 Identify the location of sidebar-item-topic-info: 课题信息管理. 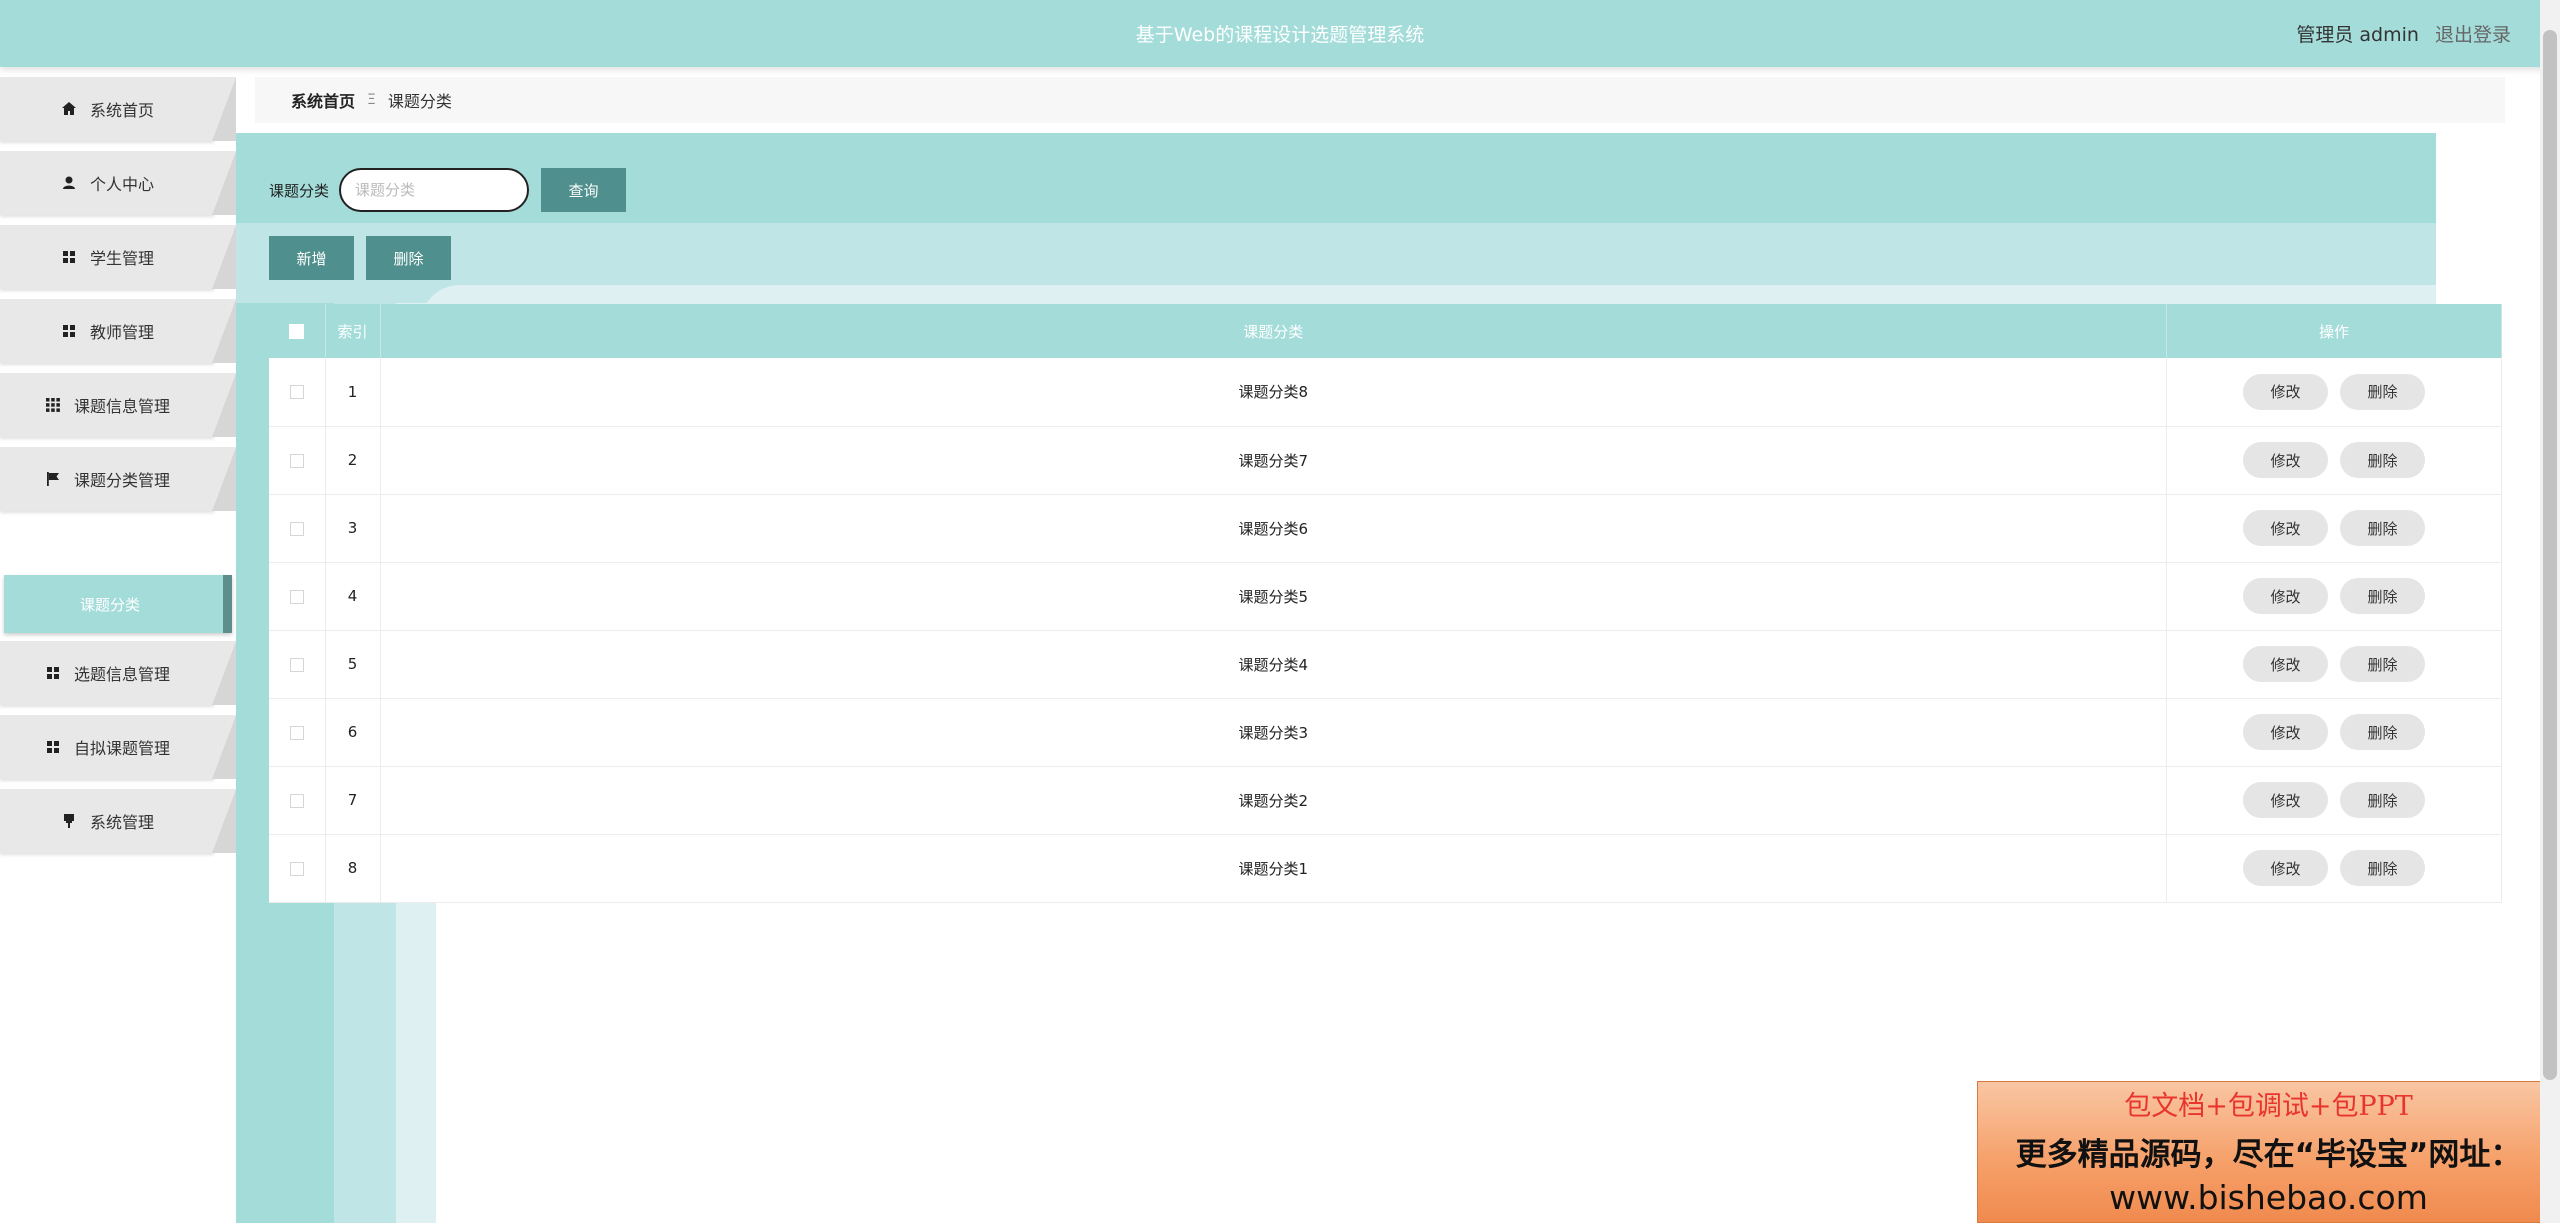
(118, 405).